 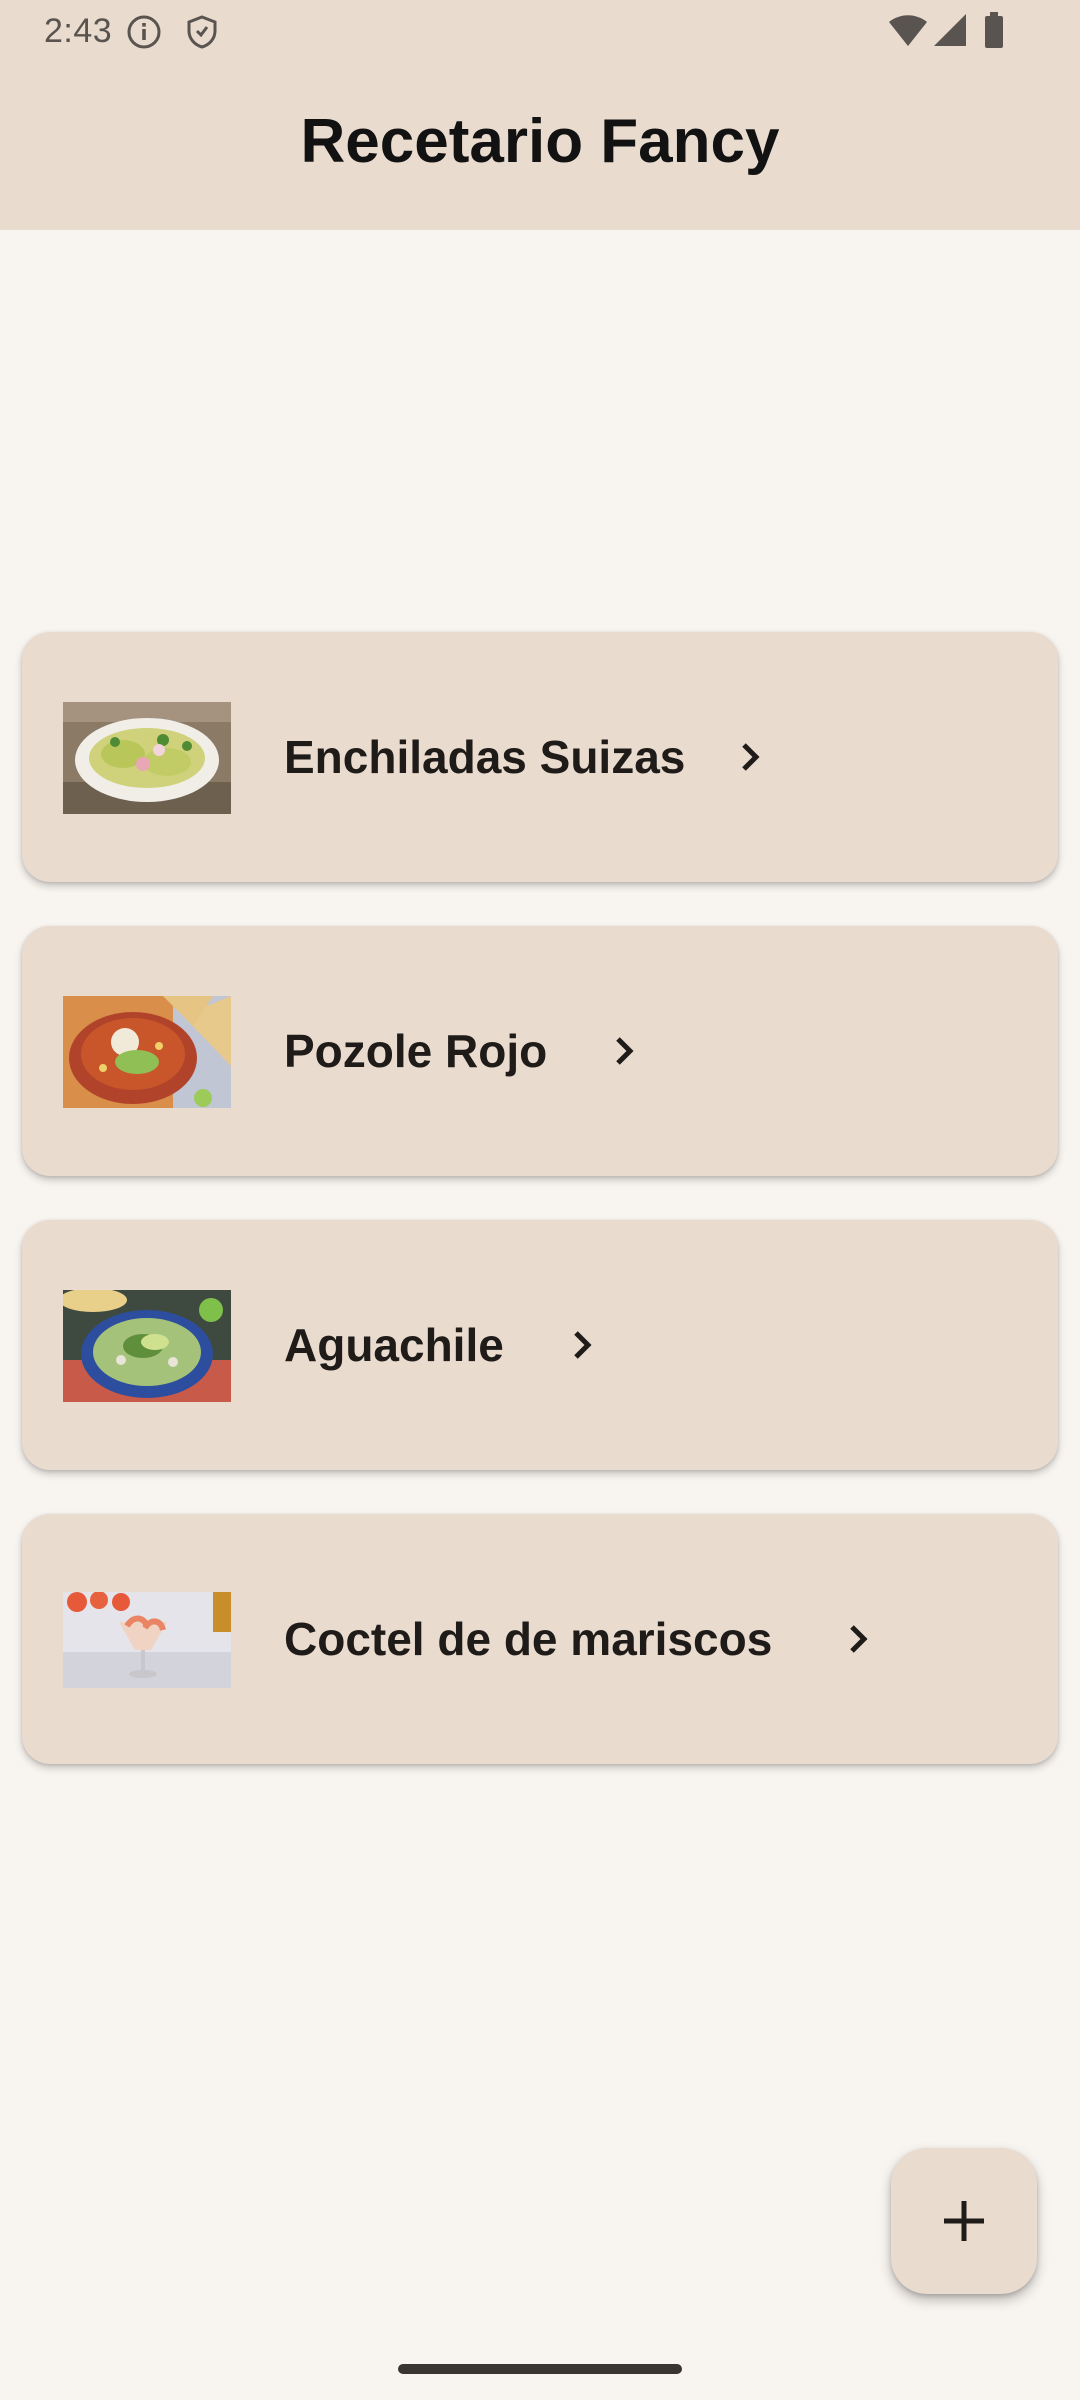 I want to click on enchiladas-image, so click(x=147, y=758).